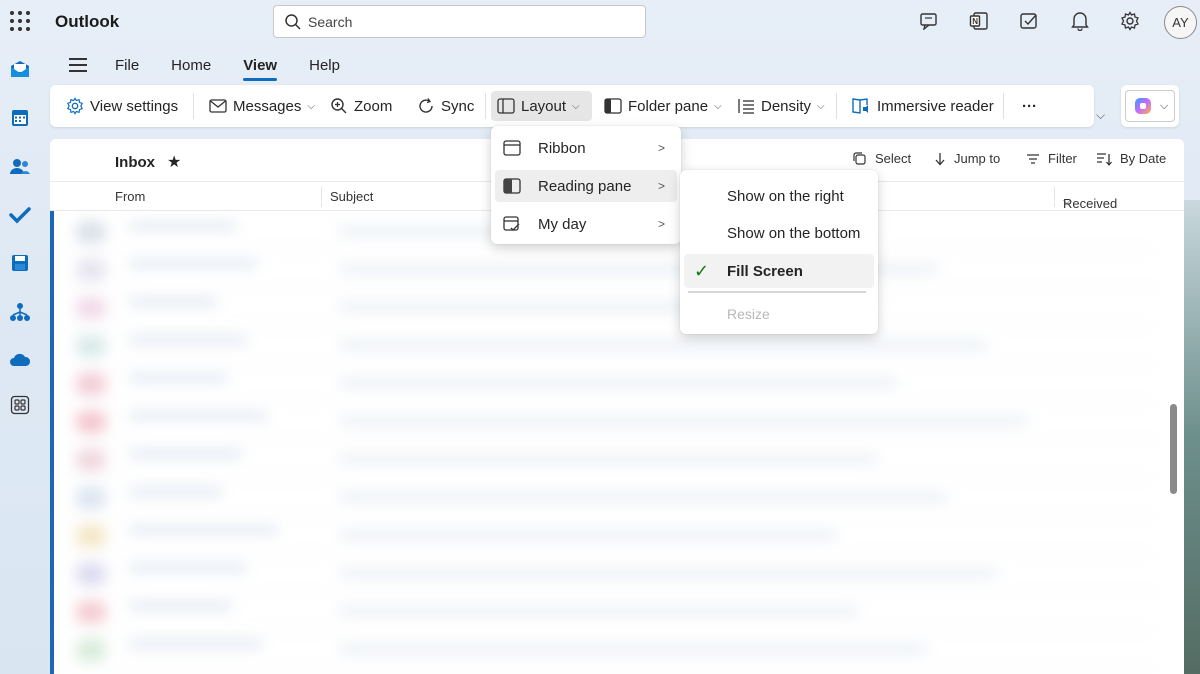 Image resolution: width=1200 pixels, height=674 pixels. I want to click on menu-item-ribbon: Ribbon >, so click(586, 148).